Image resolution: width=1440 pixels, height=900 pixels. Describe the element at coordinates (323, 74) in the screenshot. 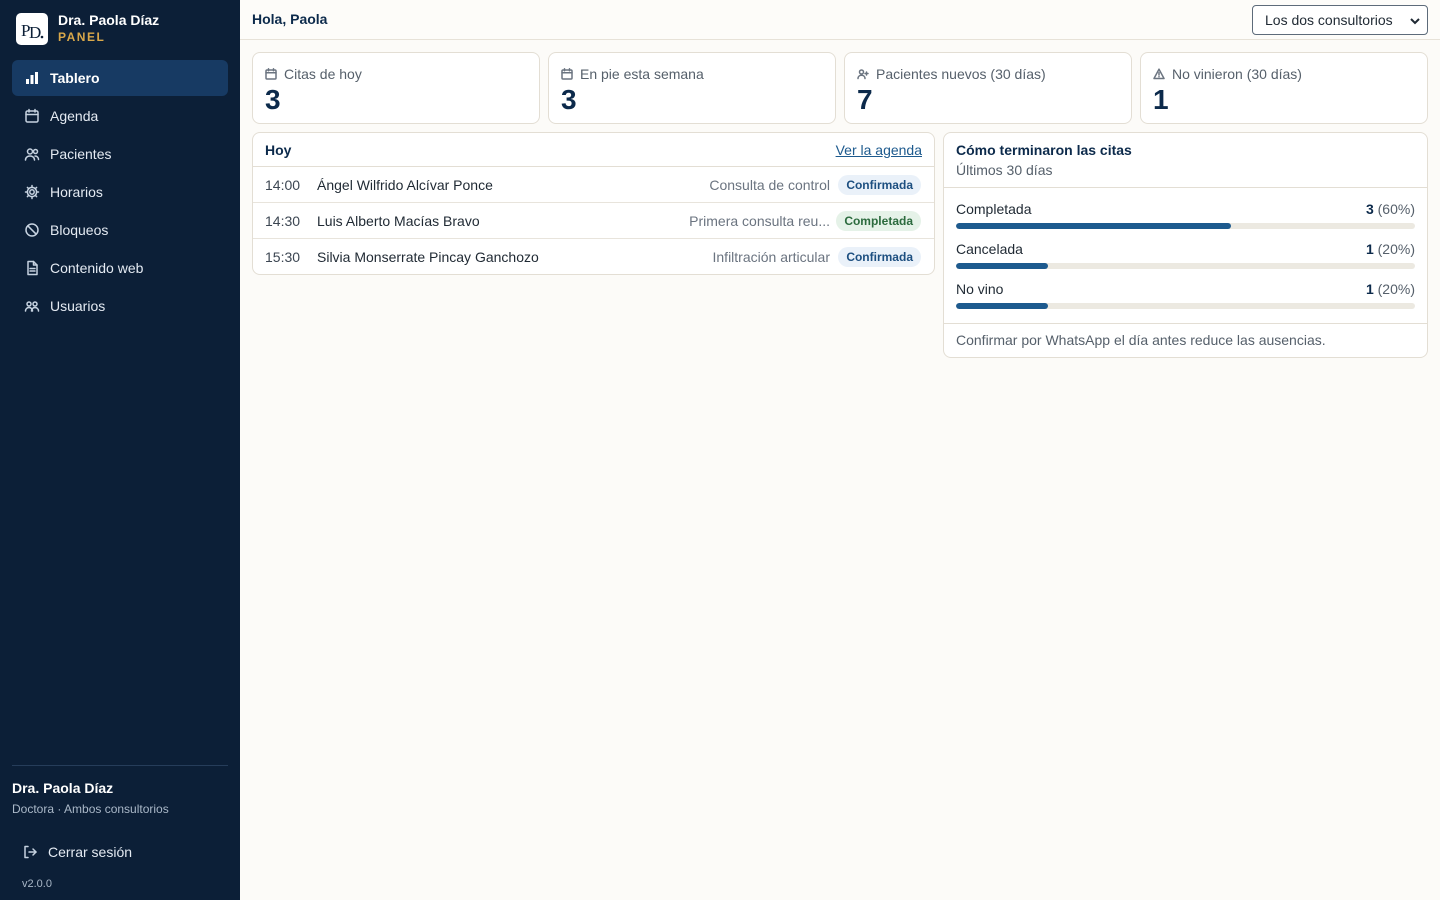

I see `stat-label: Citas de hoy` at that location.